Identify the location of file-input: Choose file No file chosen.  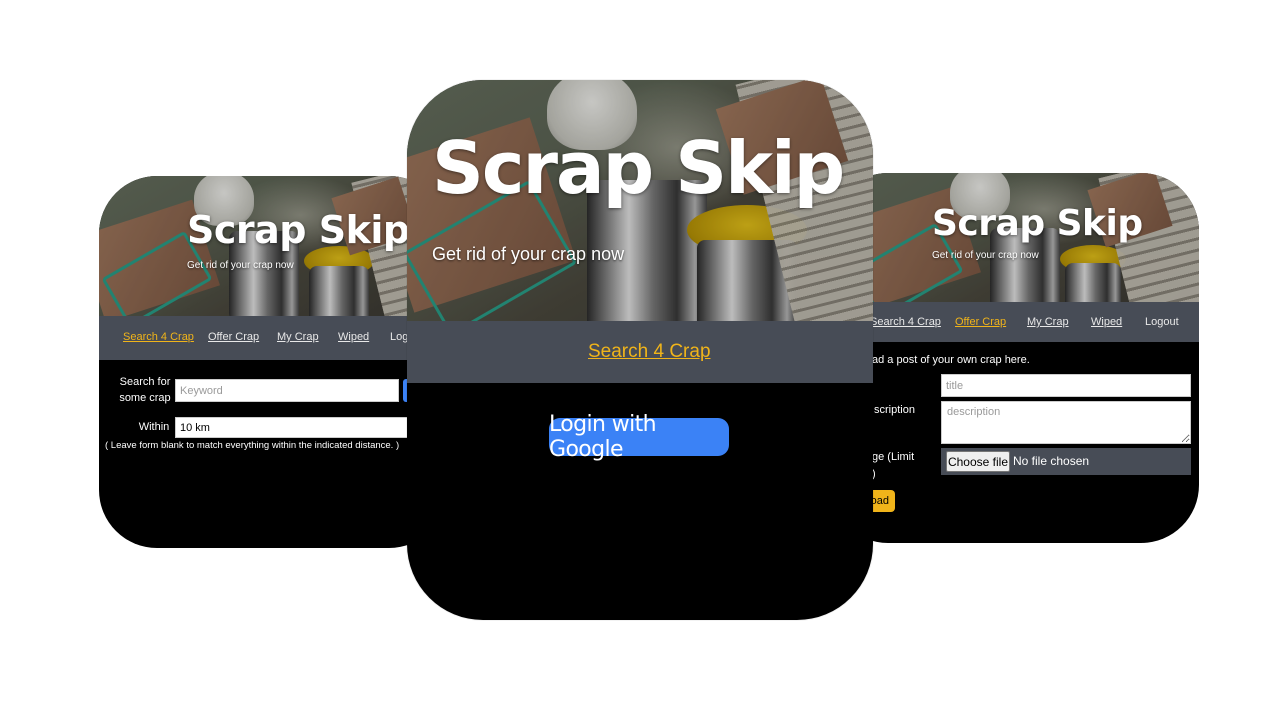
(1066, 461).